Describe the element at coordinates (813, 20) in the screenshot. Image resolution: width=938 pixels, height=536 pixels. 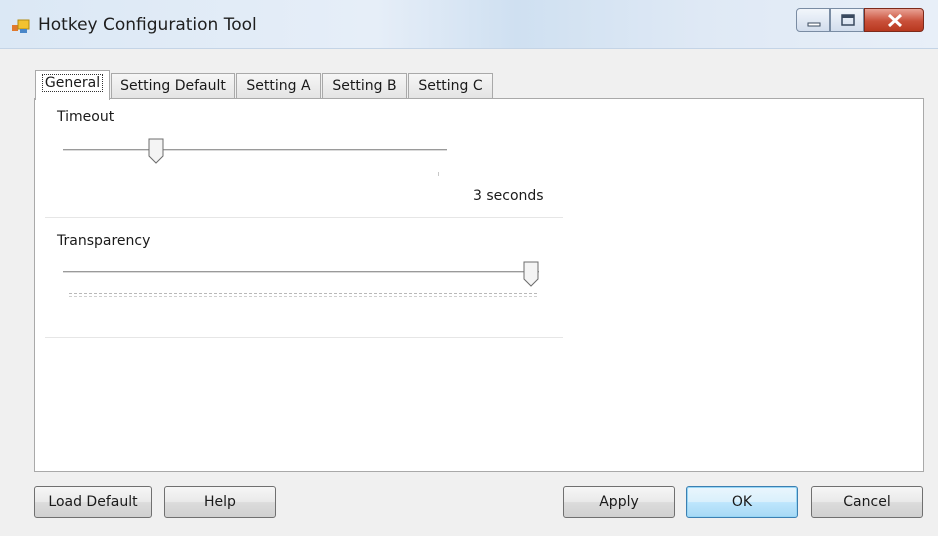
I see `minimize-button` at that location.